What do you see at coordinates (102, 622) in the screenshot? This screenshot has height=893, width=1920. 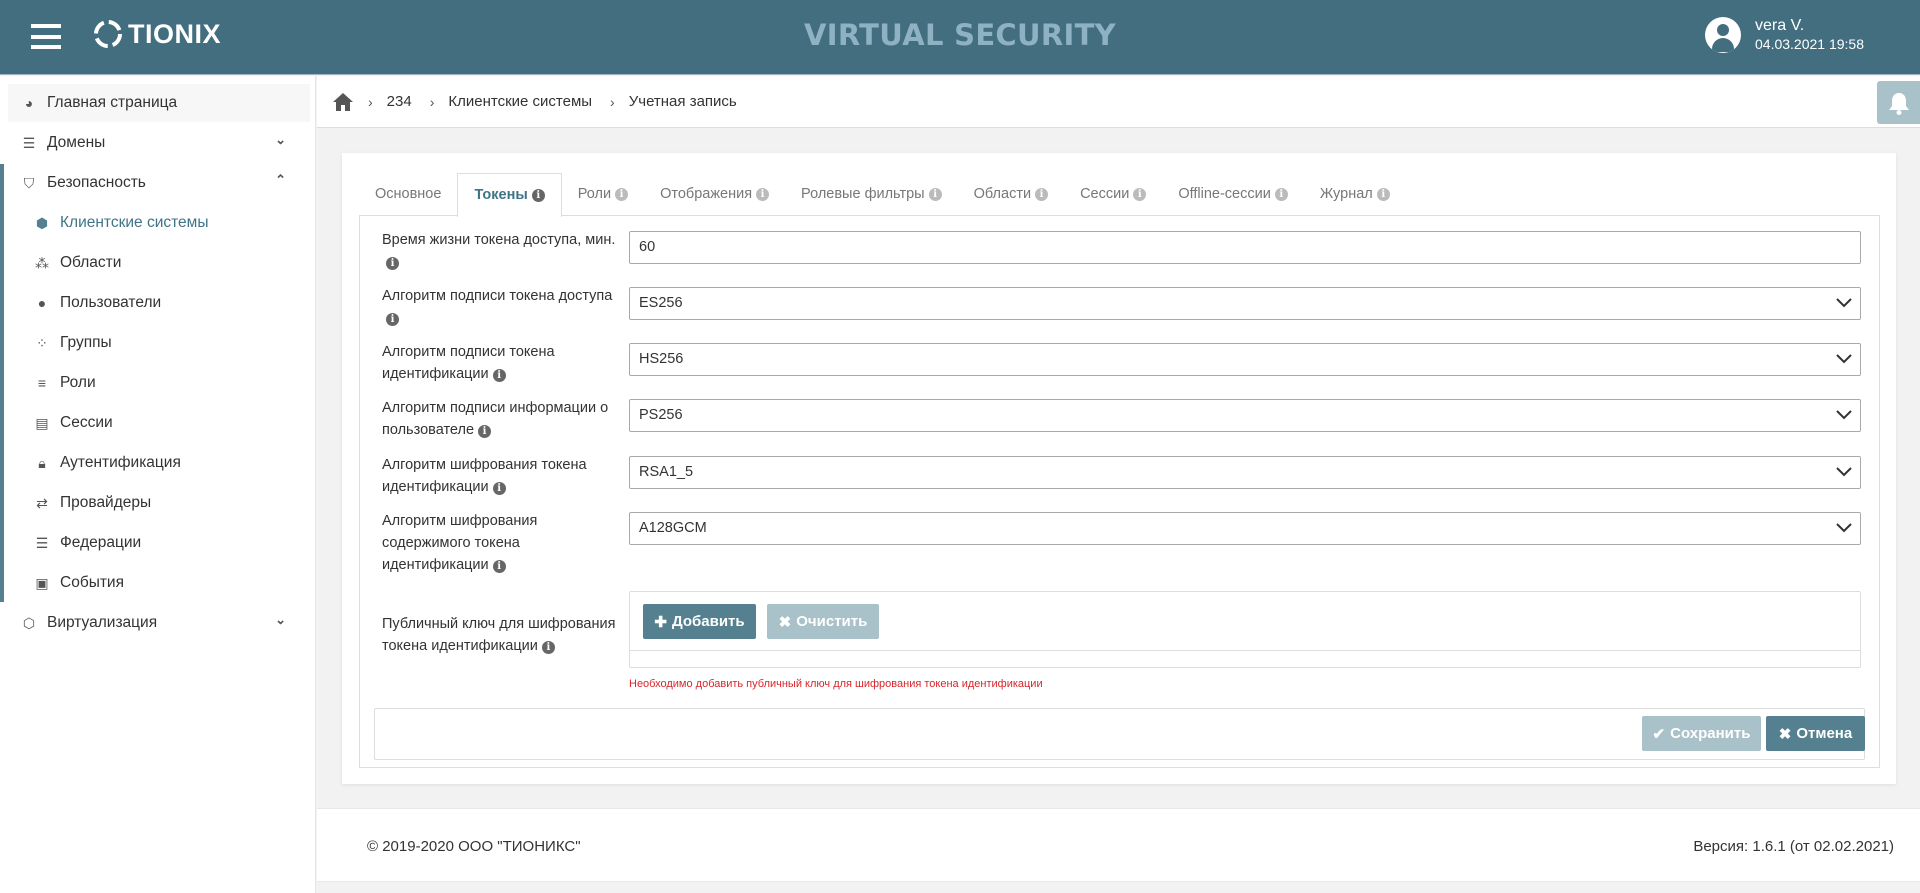 I see `sidebar-item-label: Виртуализация` at bounding box center [102, 622].